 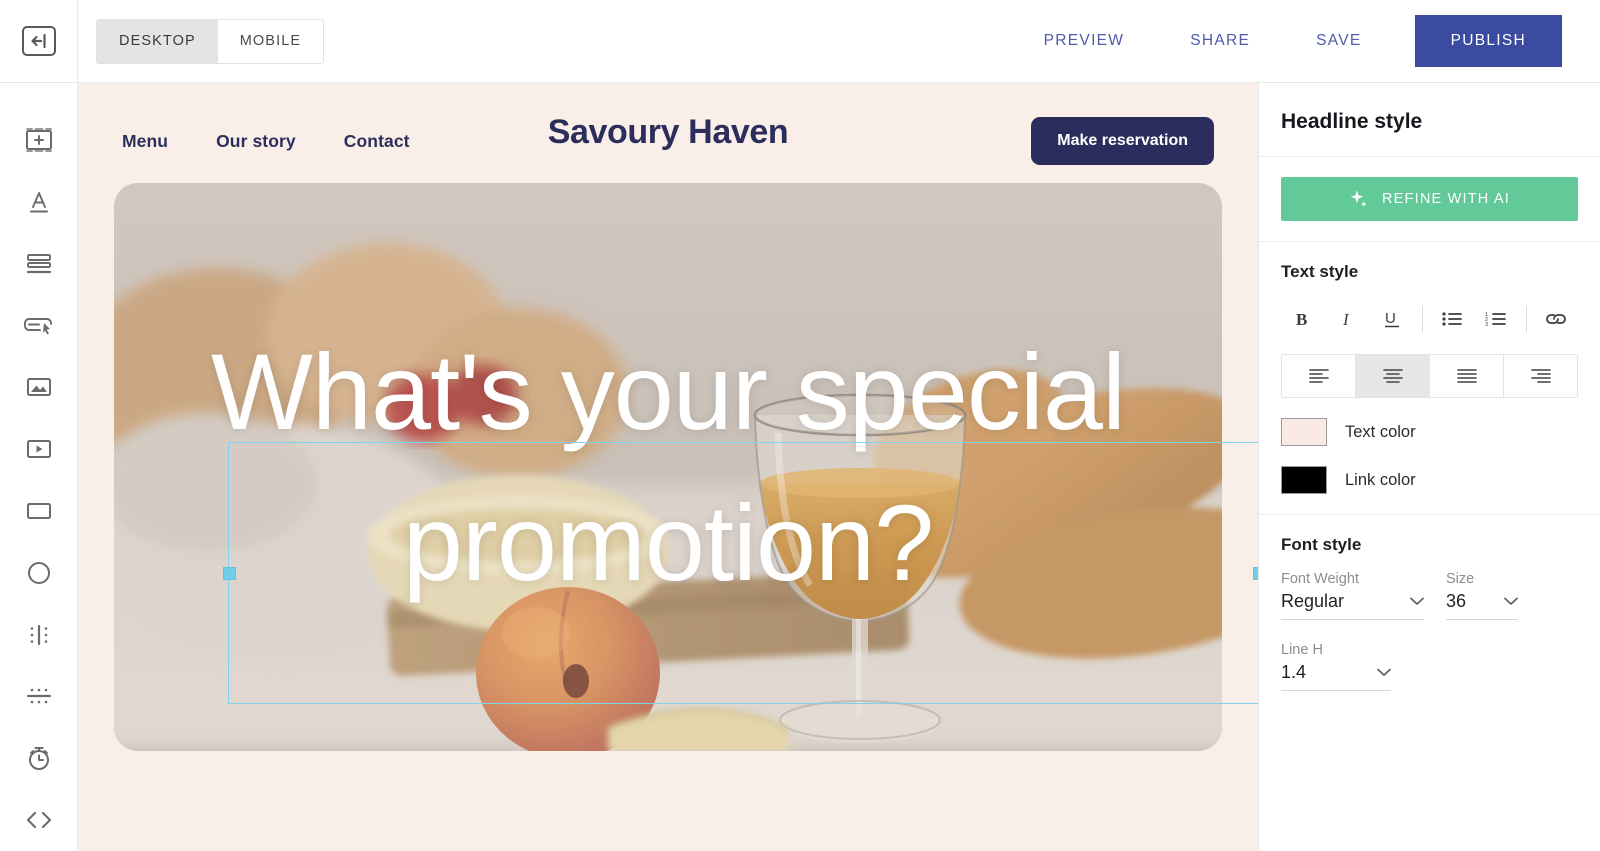 What do you see at coordinates (1460, 579) in the screenshot?
I see `font-size-label: Size` at bounding box center [1460, 579].